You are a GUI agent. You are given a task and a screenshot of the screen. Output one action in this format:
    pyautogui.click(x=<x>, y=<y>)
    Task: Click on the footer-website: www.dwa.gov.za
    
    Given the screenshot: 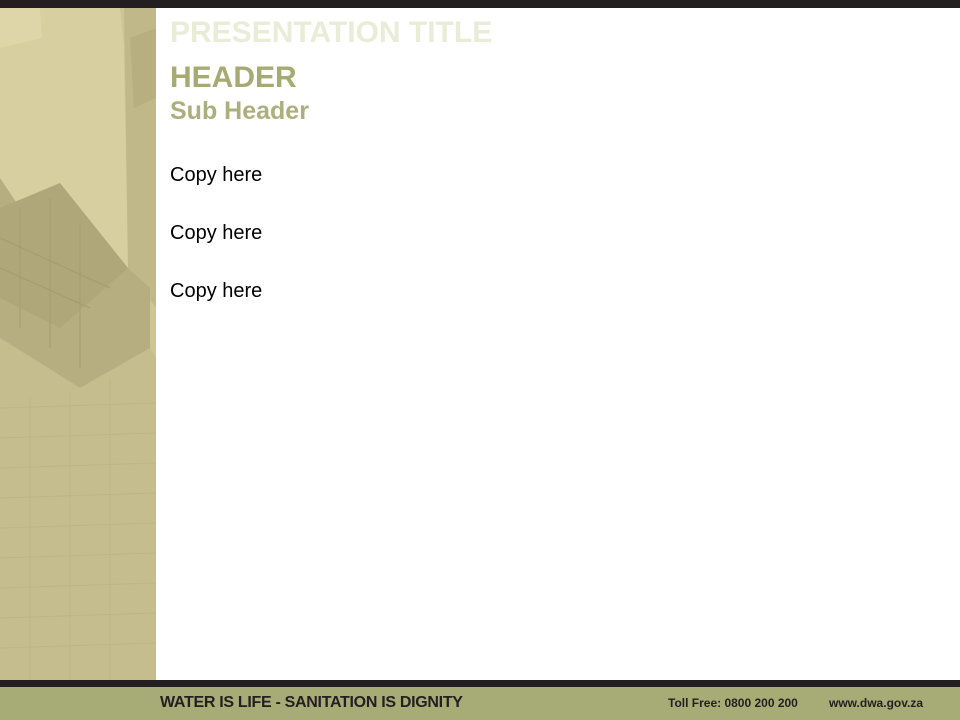 What is the action you would take?
    pyautogui.click(x=876, y=703)
    